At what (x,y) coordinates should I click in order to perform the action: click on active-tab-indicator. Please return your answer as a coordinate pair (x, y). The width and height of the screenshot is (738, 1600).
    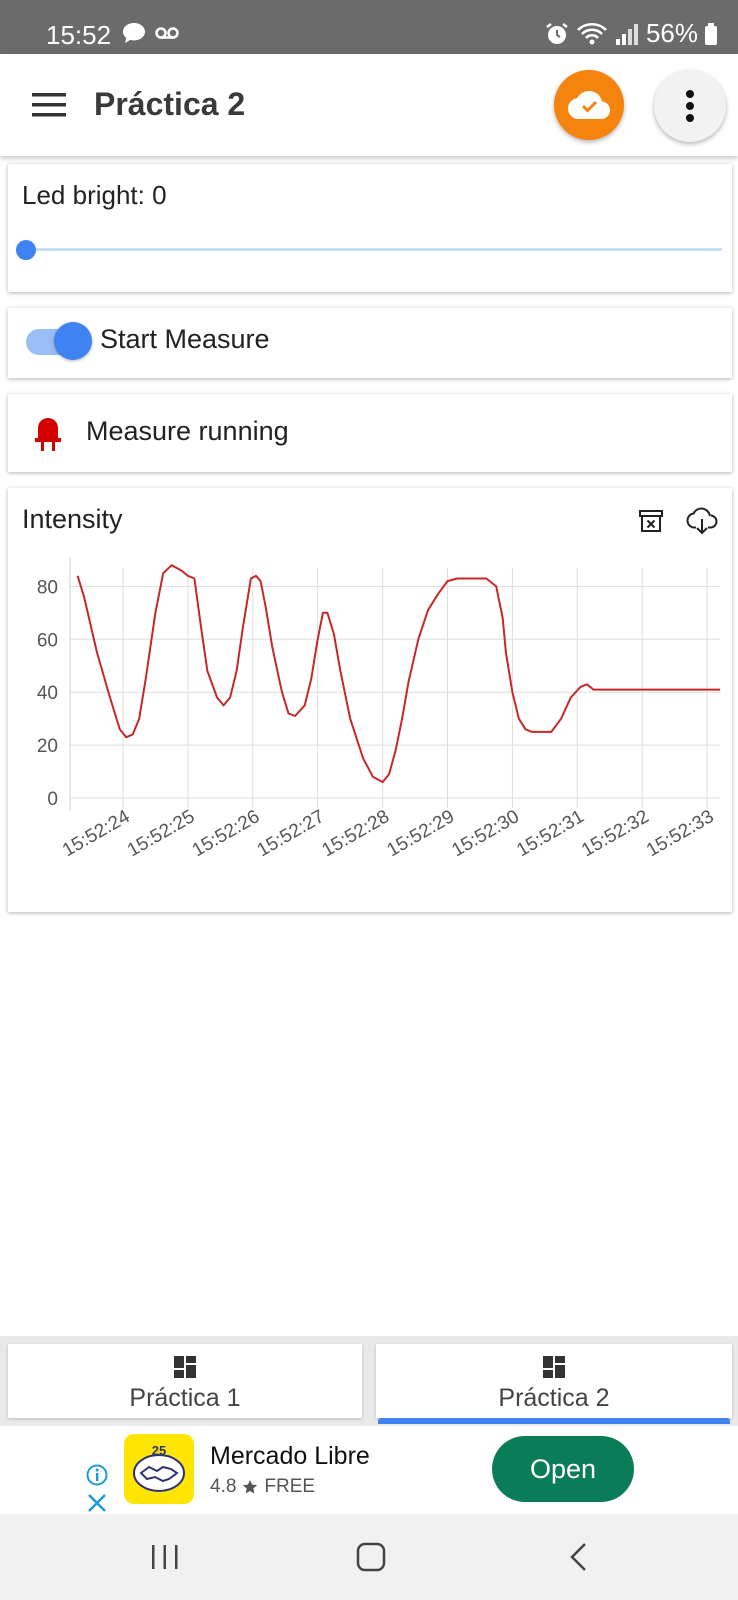
    Looking at the image, I should click on (554, 1421).